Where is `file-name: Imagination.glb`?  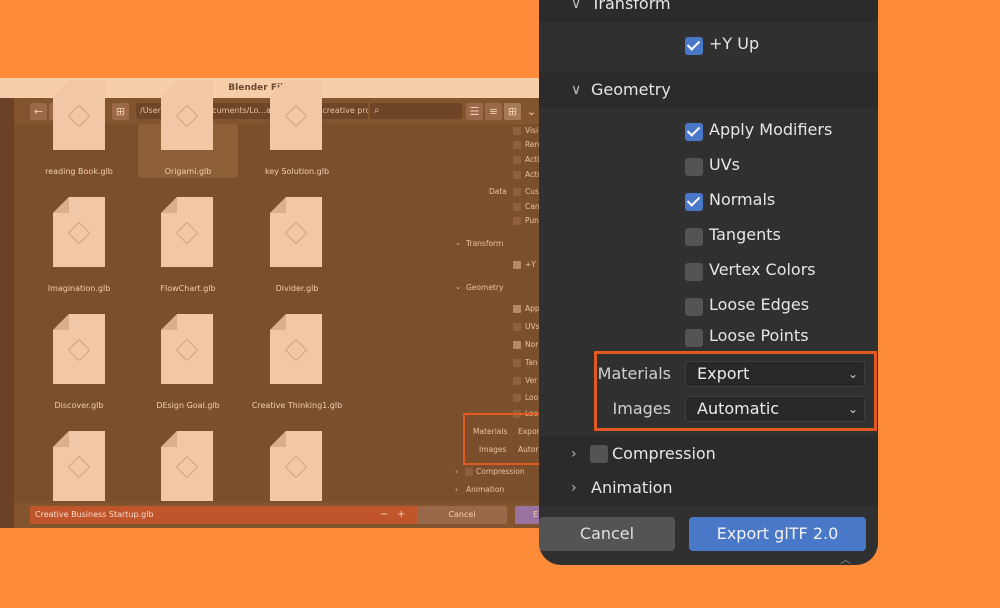 file-name: Imagination.glb is located at coordinates (79, 288).